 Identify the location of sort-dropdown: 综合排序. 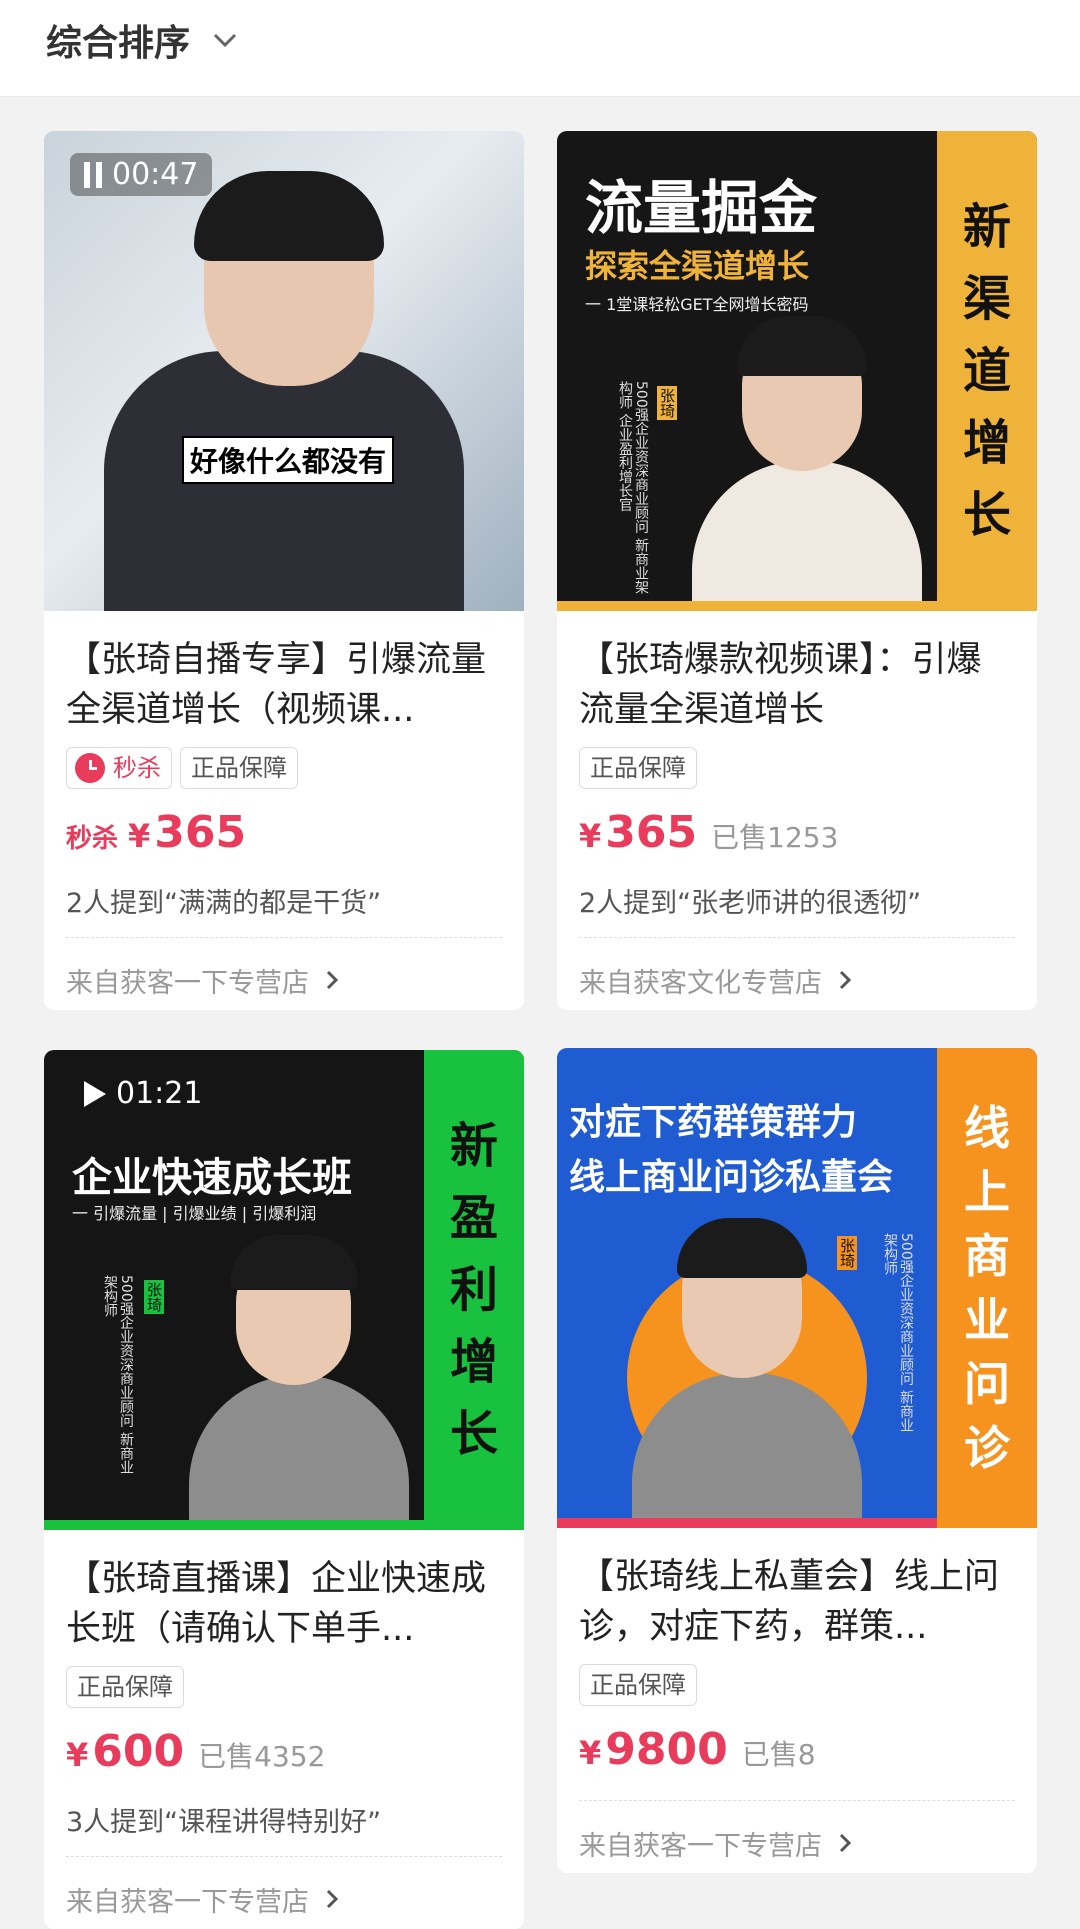
(142, 40).